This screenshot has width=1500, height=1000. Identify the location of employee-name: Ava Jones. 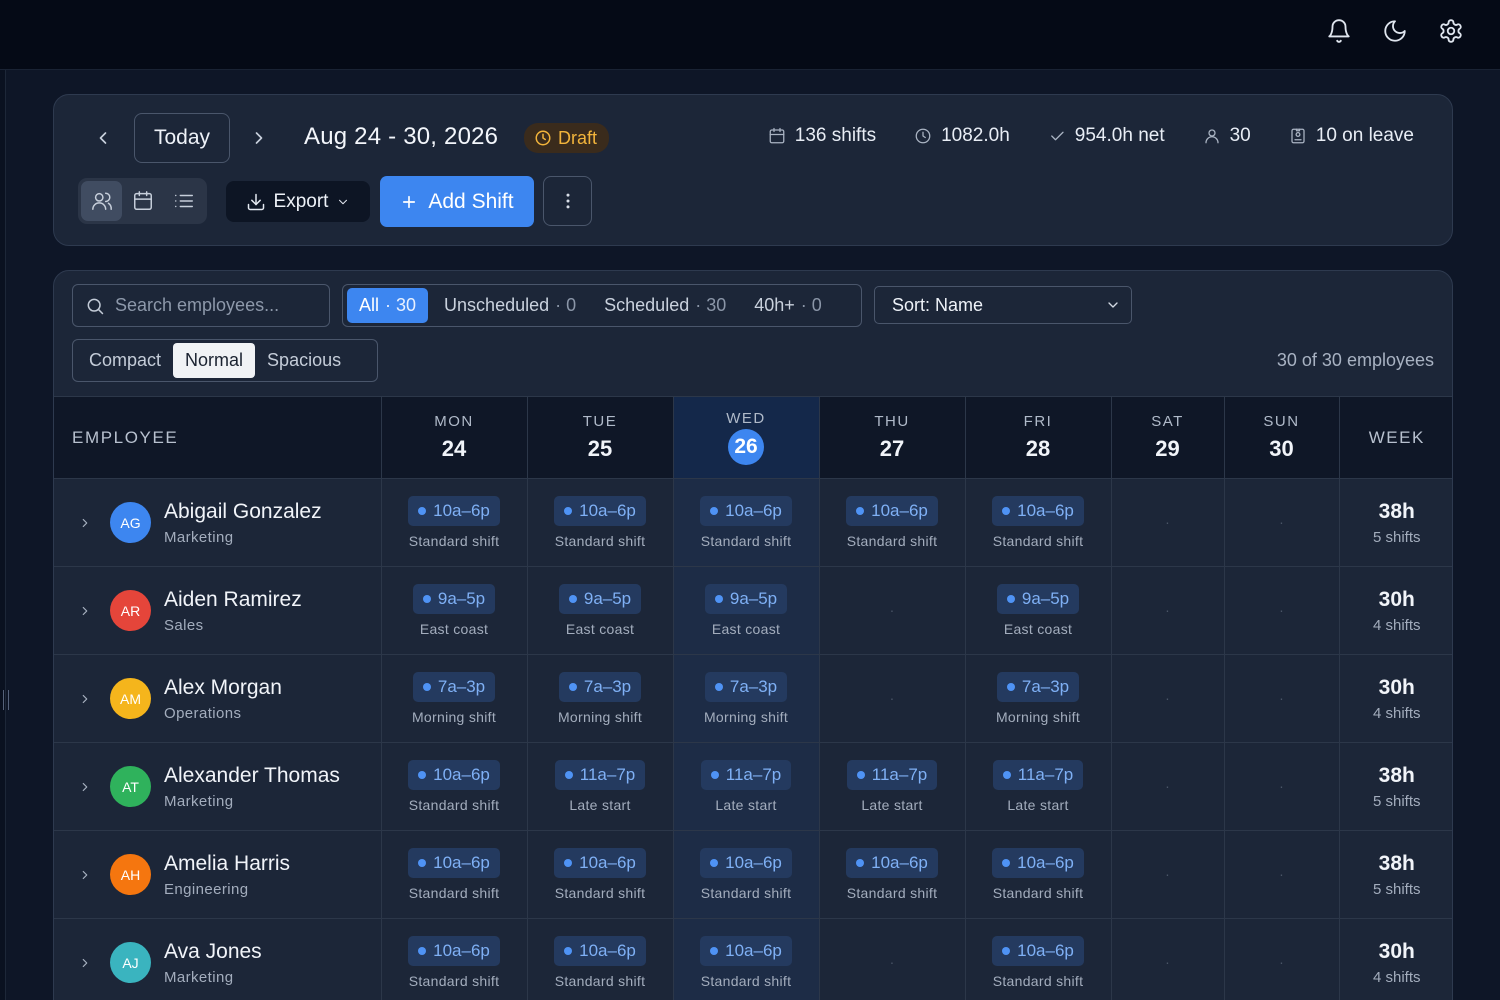
(213, 952).